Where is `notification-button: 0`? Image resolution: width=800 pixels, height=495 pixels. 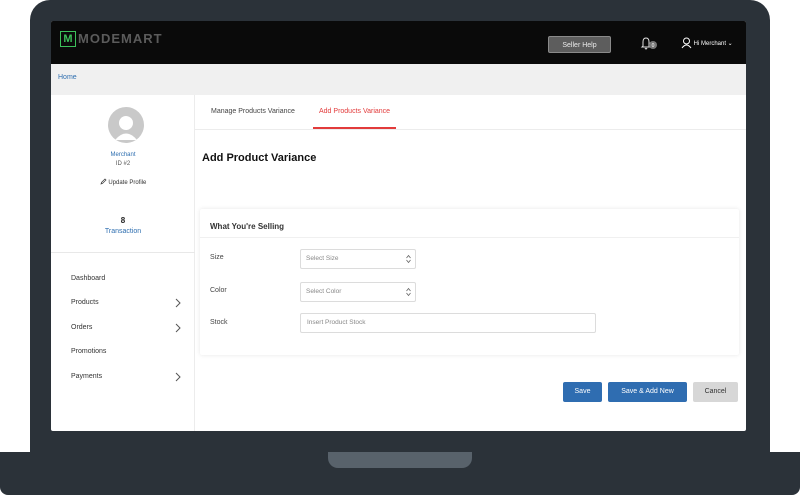 notification-button: 0 is located at coordinates (648, 44).